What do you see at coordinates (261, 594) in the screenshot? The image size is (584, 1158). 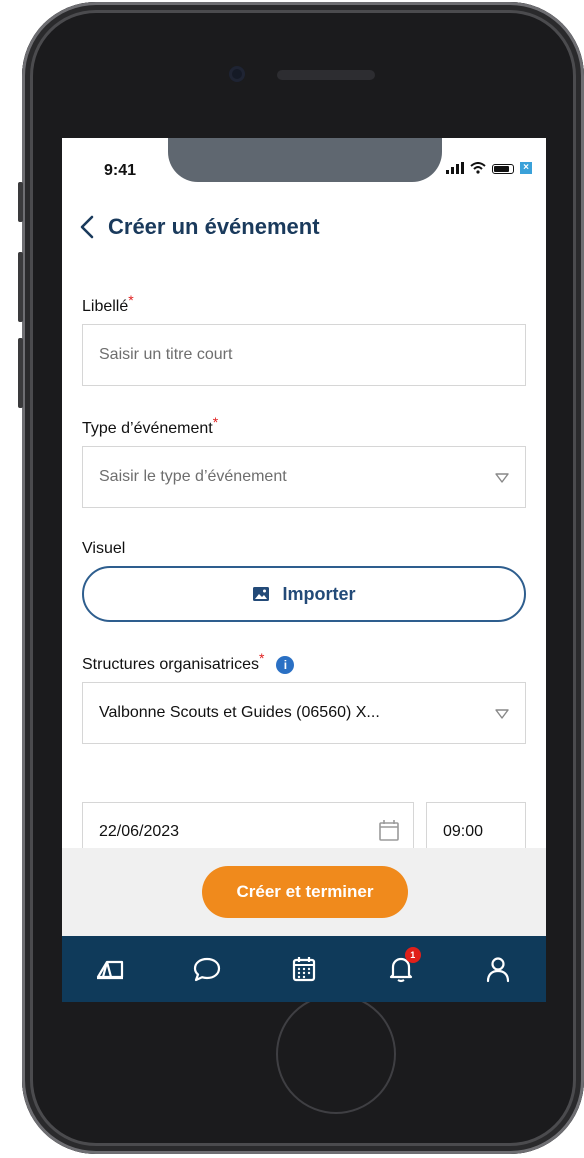 I see `image-icon` at bounding box center [261, 594].